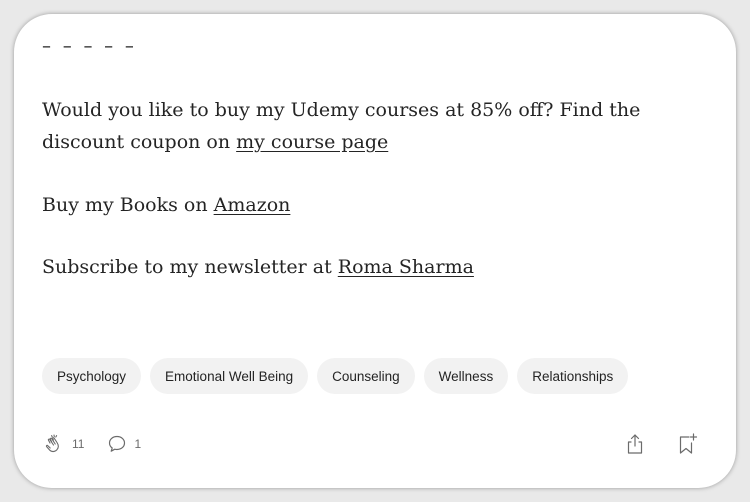 The width and height of the screenshot is (750, 502). I want to click on claps-count: 11, so click(78, 444).